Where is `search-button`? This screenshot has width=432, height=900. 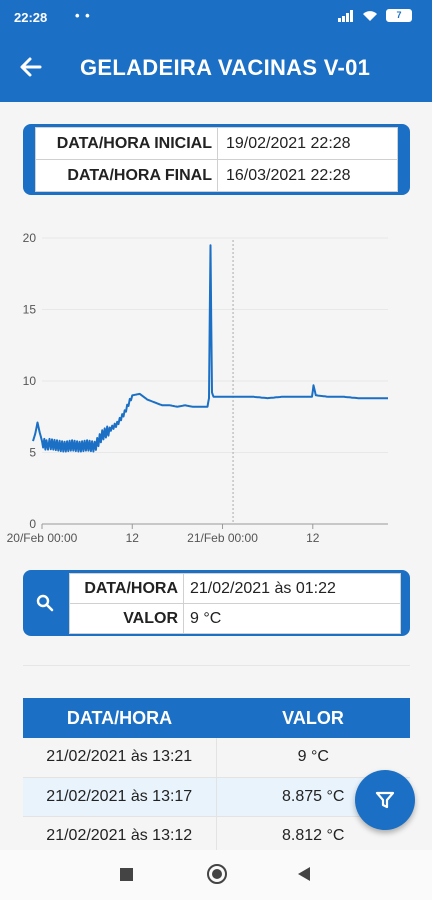
search-button is located at coordinates (45, 603).